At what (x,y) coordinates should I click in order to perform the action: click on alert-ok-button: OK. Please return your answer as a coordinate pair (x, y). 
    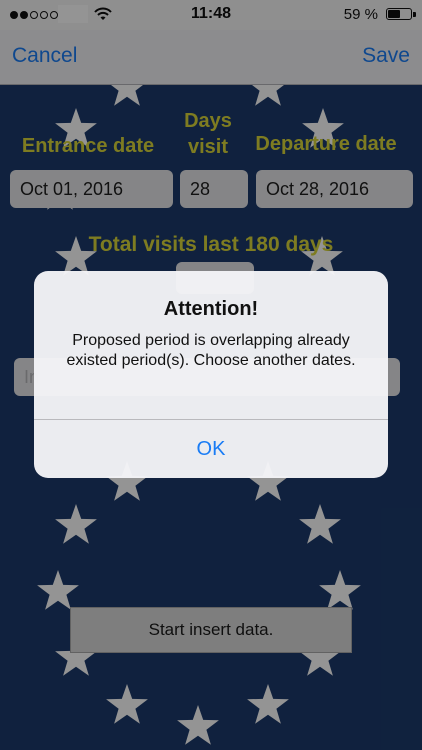
    Looking at the image, I should click on (211, 449).